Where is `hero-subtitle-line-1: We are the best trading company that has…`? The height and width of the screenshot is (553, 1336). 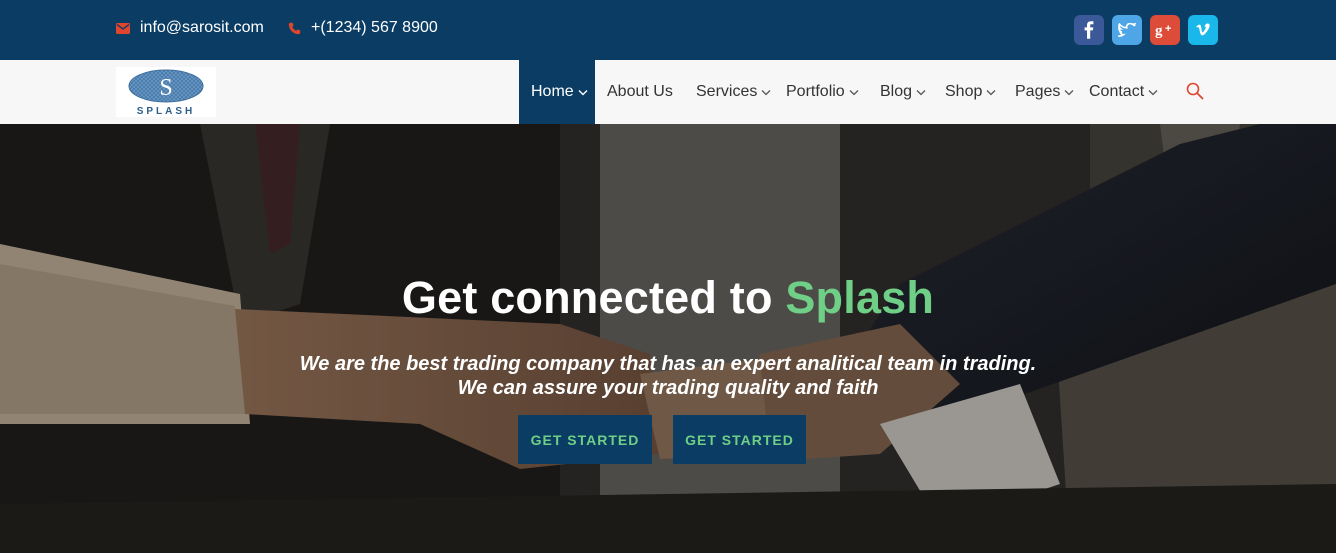
hero-subtitle-line-1: We are the best trading company that has… is located at coordinates (668, 364).